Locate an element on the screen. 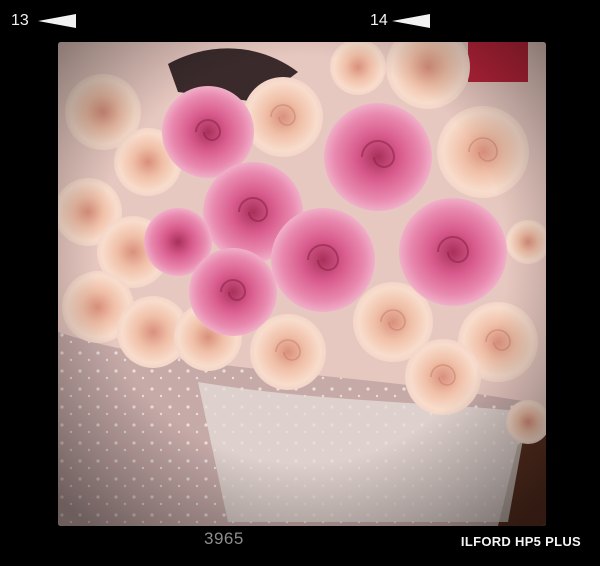 The image size is (600, 566). frame-number-right: 14 is located at coordinates (379, 20).